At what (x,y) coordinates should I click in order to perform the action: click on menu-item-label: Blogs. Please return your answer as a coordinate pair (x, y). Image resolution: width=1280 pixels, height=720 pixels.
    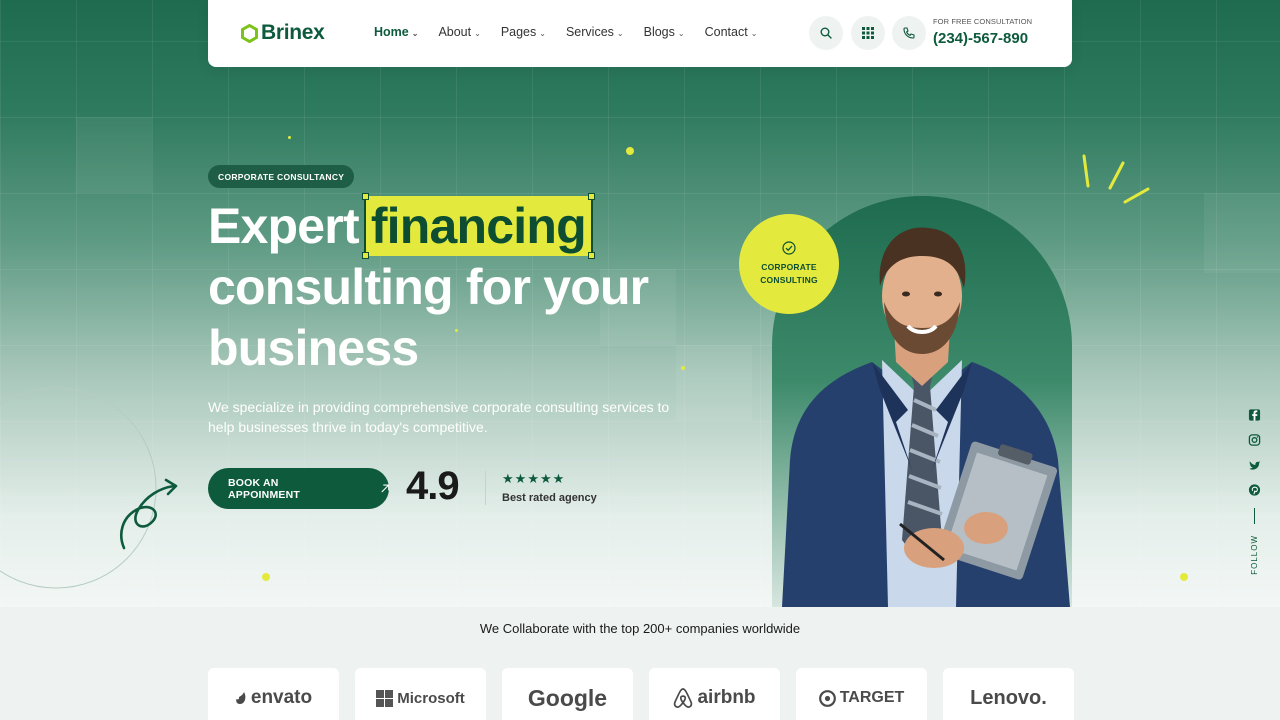
    Looking at the image, I should click on (659, 32).